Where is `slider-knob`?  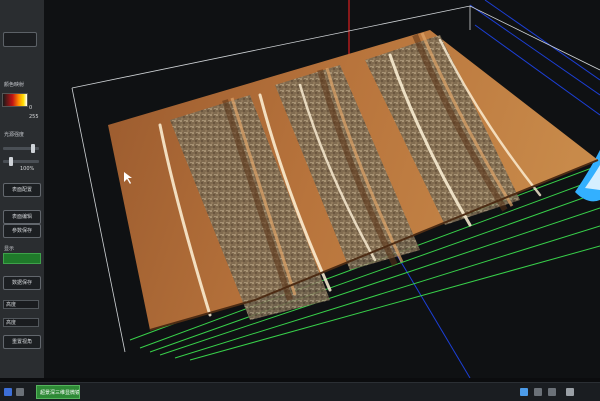 slider-knob is located at coordinates (33, 148).